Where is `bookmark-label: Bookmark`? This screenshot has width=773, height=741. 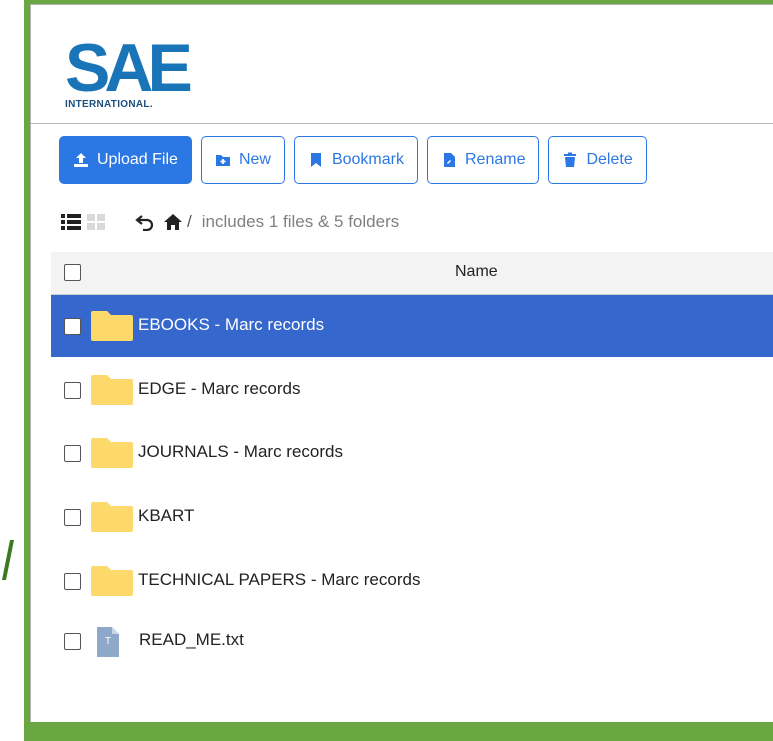 bookmark-label: Bookmark is located at coordinates (367, 159).